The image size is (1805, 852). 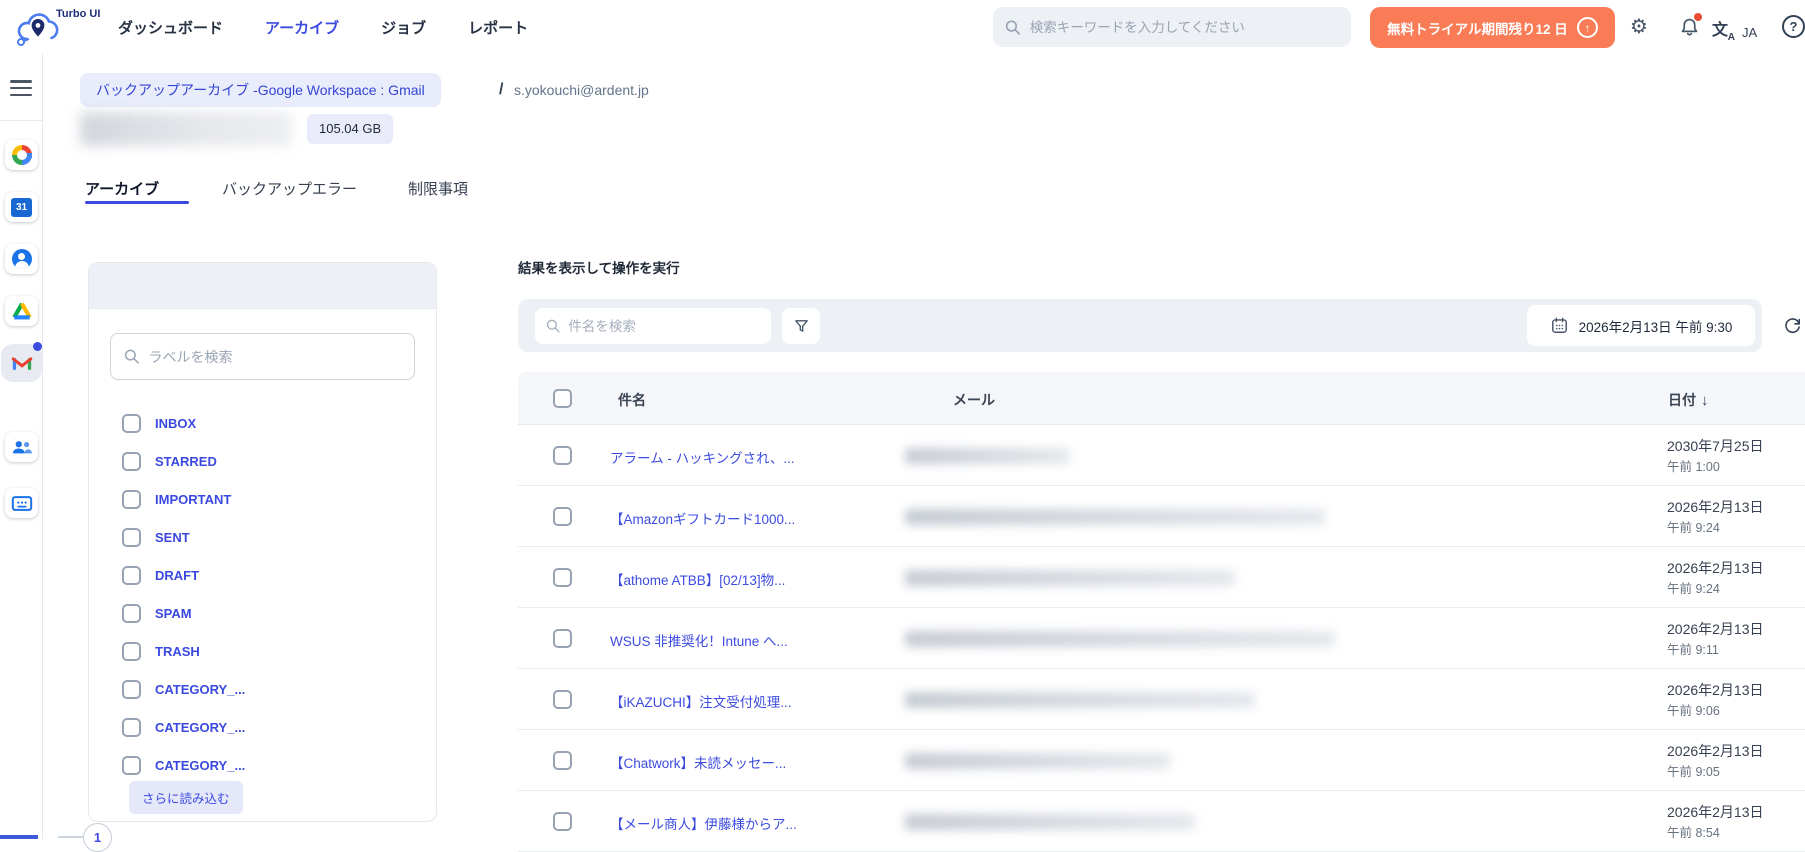 I want to click on label-search-input, so click(x=274, y=356).